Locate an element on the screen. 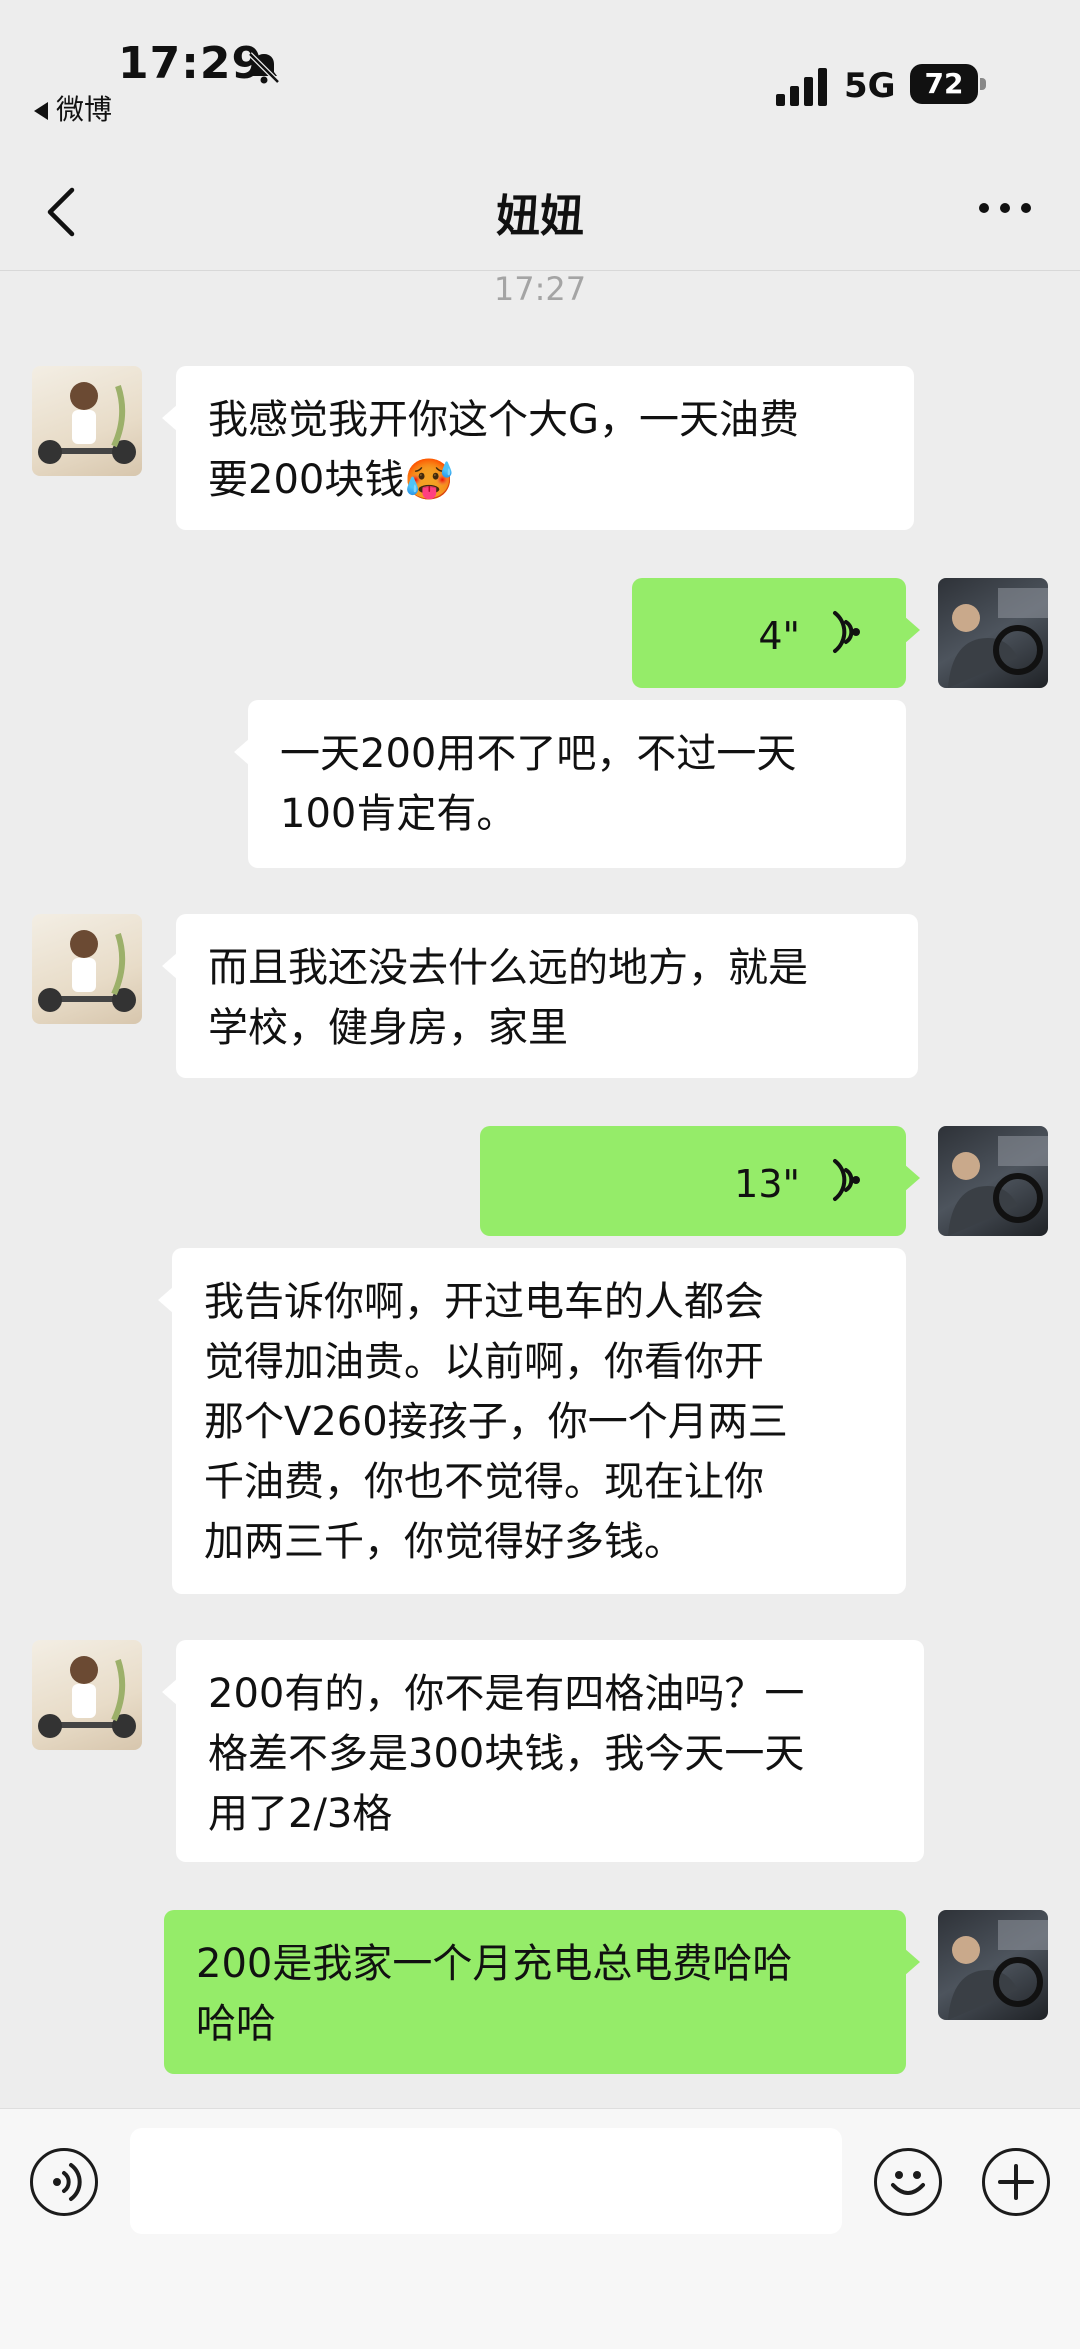  battery-level: 72 is located at coordinates (944, 84).